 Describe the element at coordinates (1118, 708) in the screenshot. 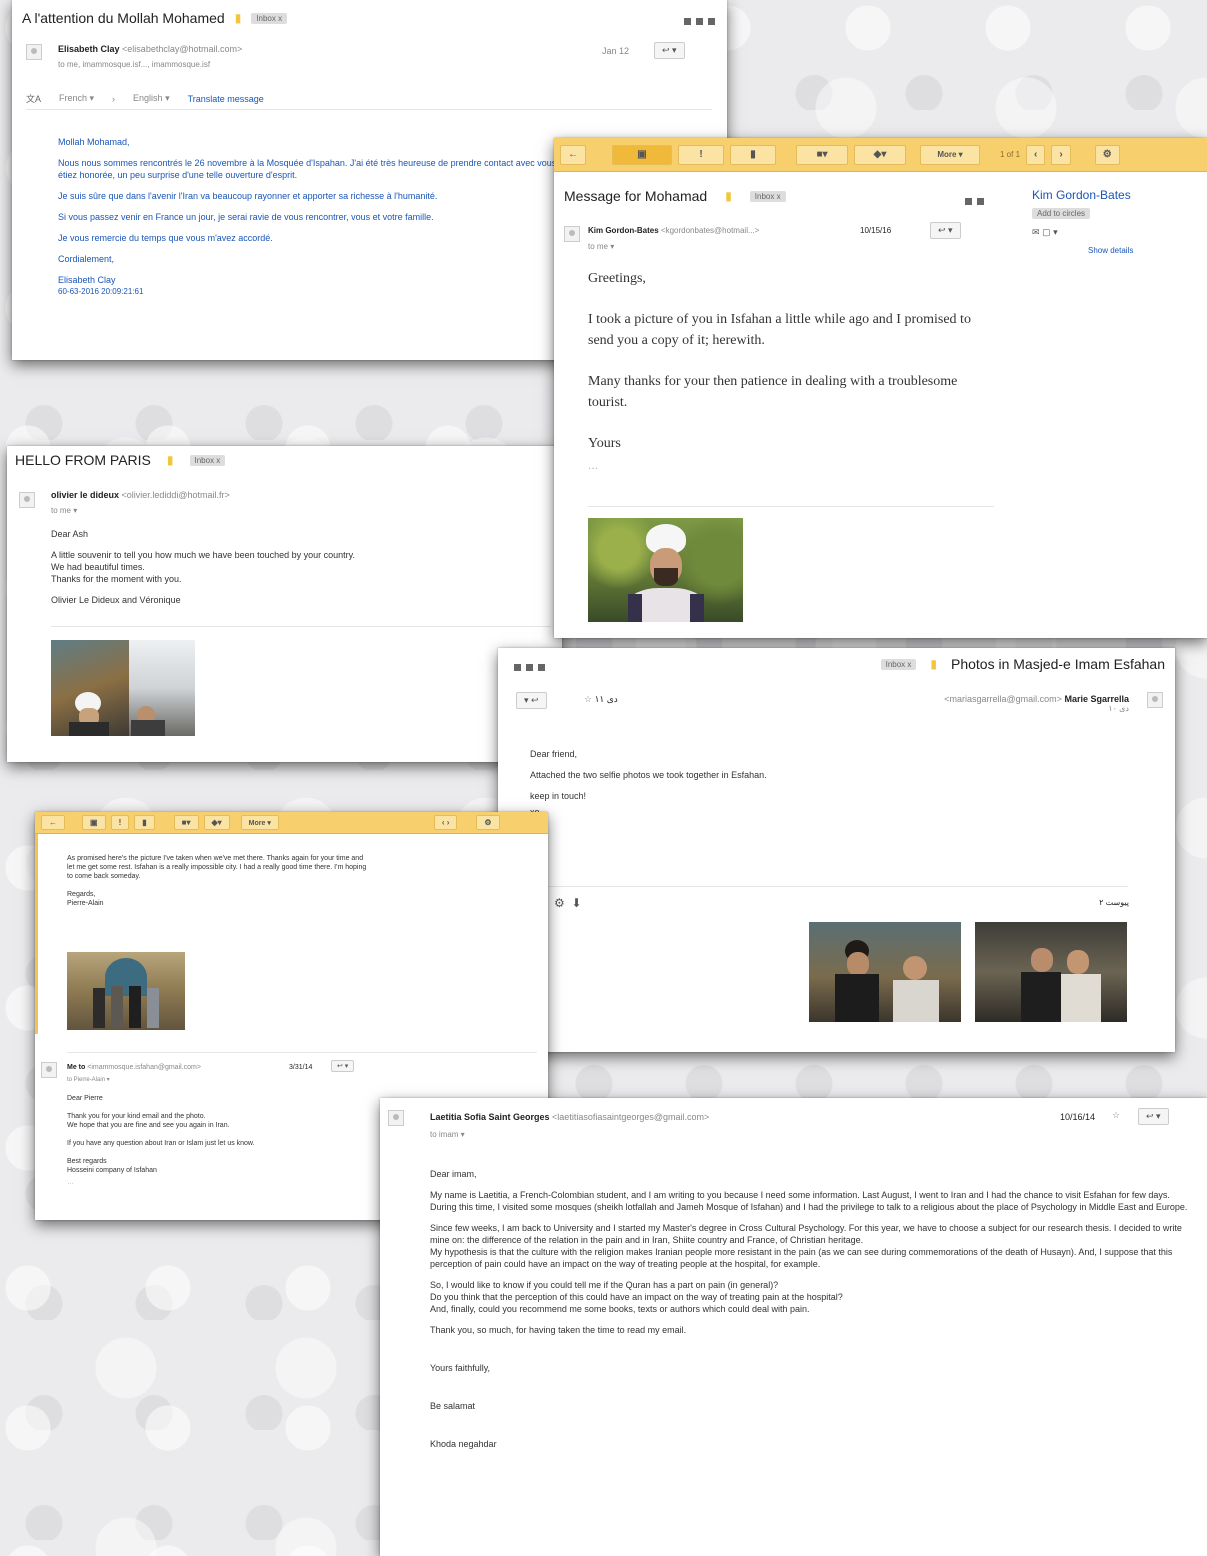

I see `recipient-line: ۱۰ دی` at that location.